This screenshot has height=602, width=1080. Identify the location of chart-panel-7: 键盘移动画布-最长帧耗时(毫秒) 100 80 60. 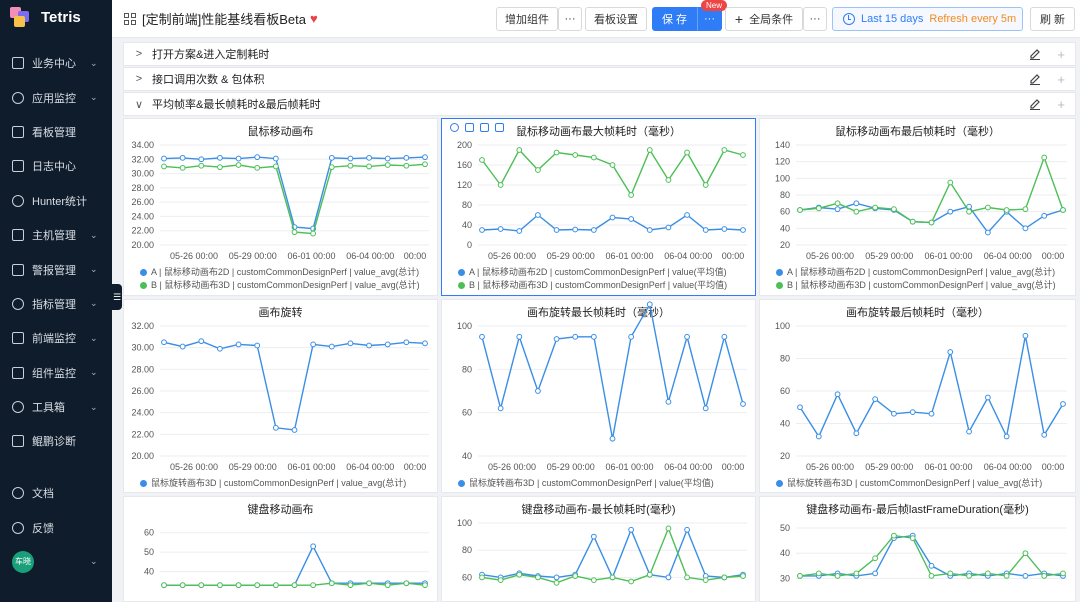
(598, 549).